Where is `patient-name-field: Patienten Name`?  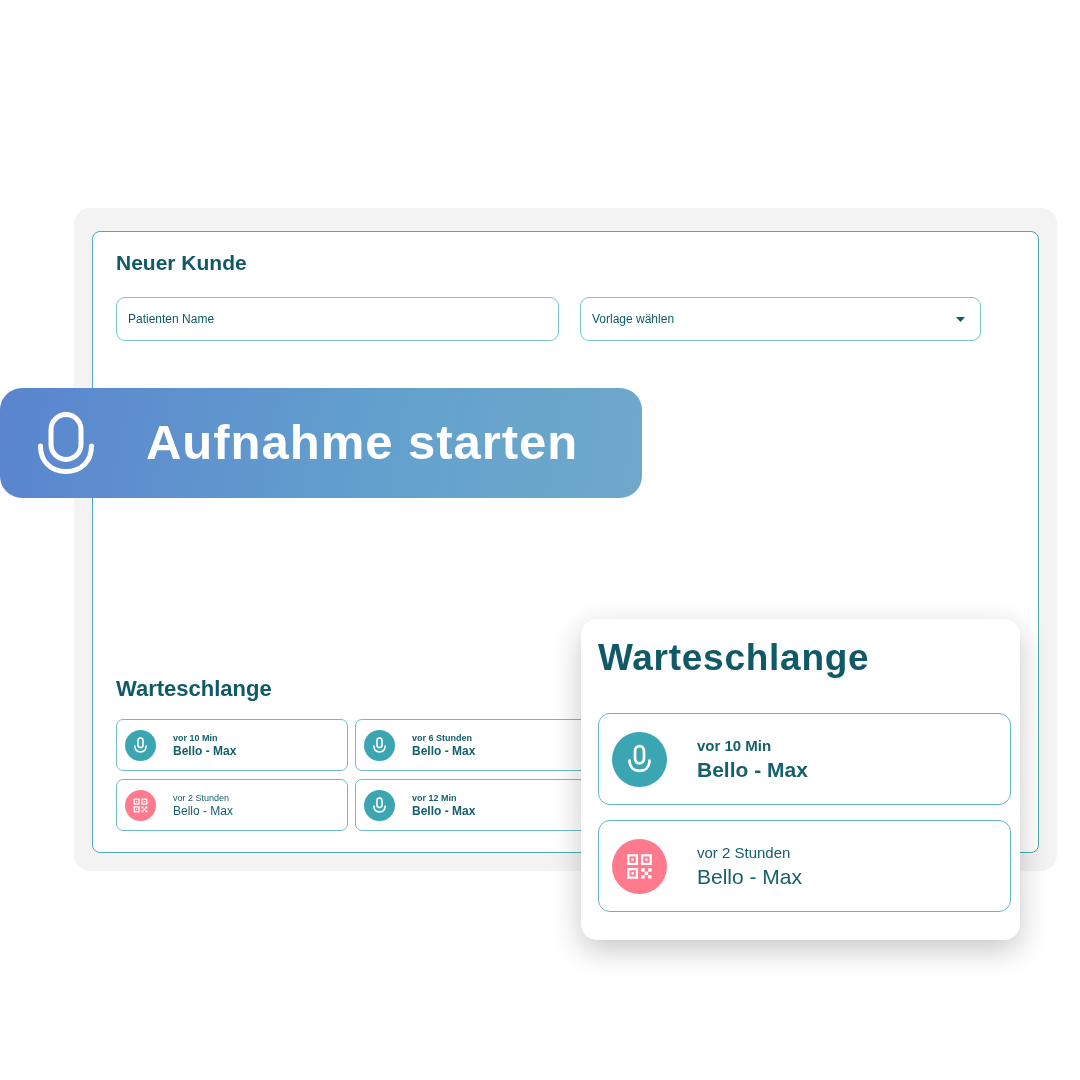
patient-name-field: Patienten Name is located at coordinates (337, 319).